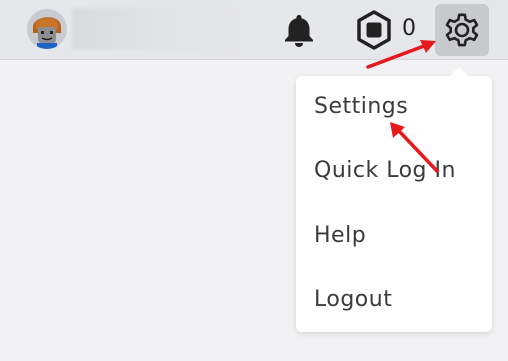  I want to click on robux-balance: 0, so click(409, 28).